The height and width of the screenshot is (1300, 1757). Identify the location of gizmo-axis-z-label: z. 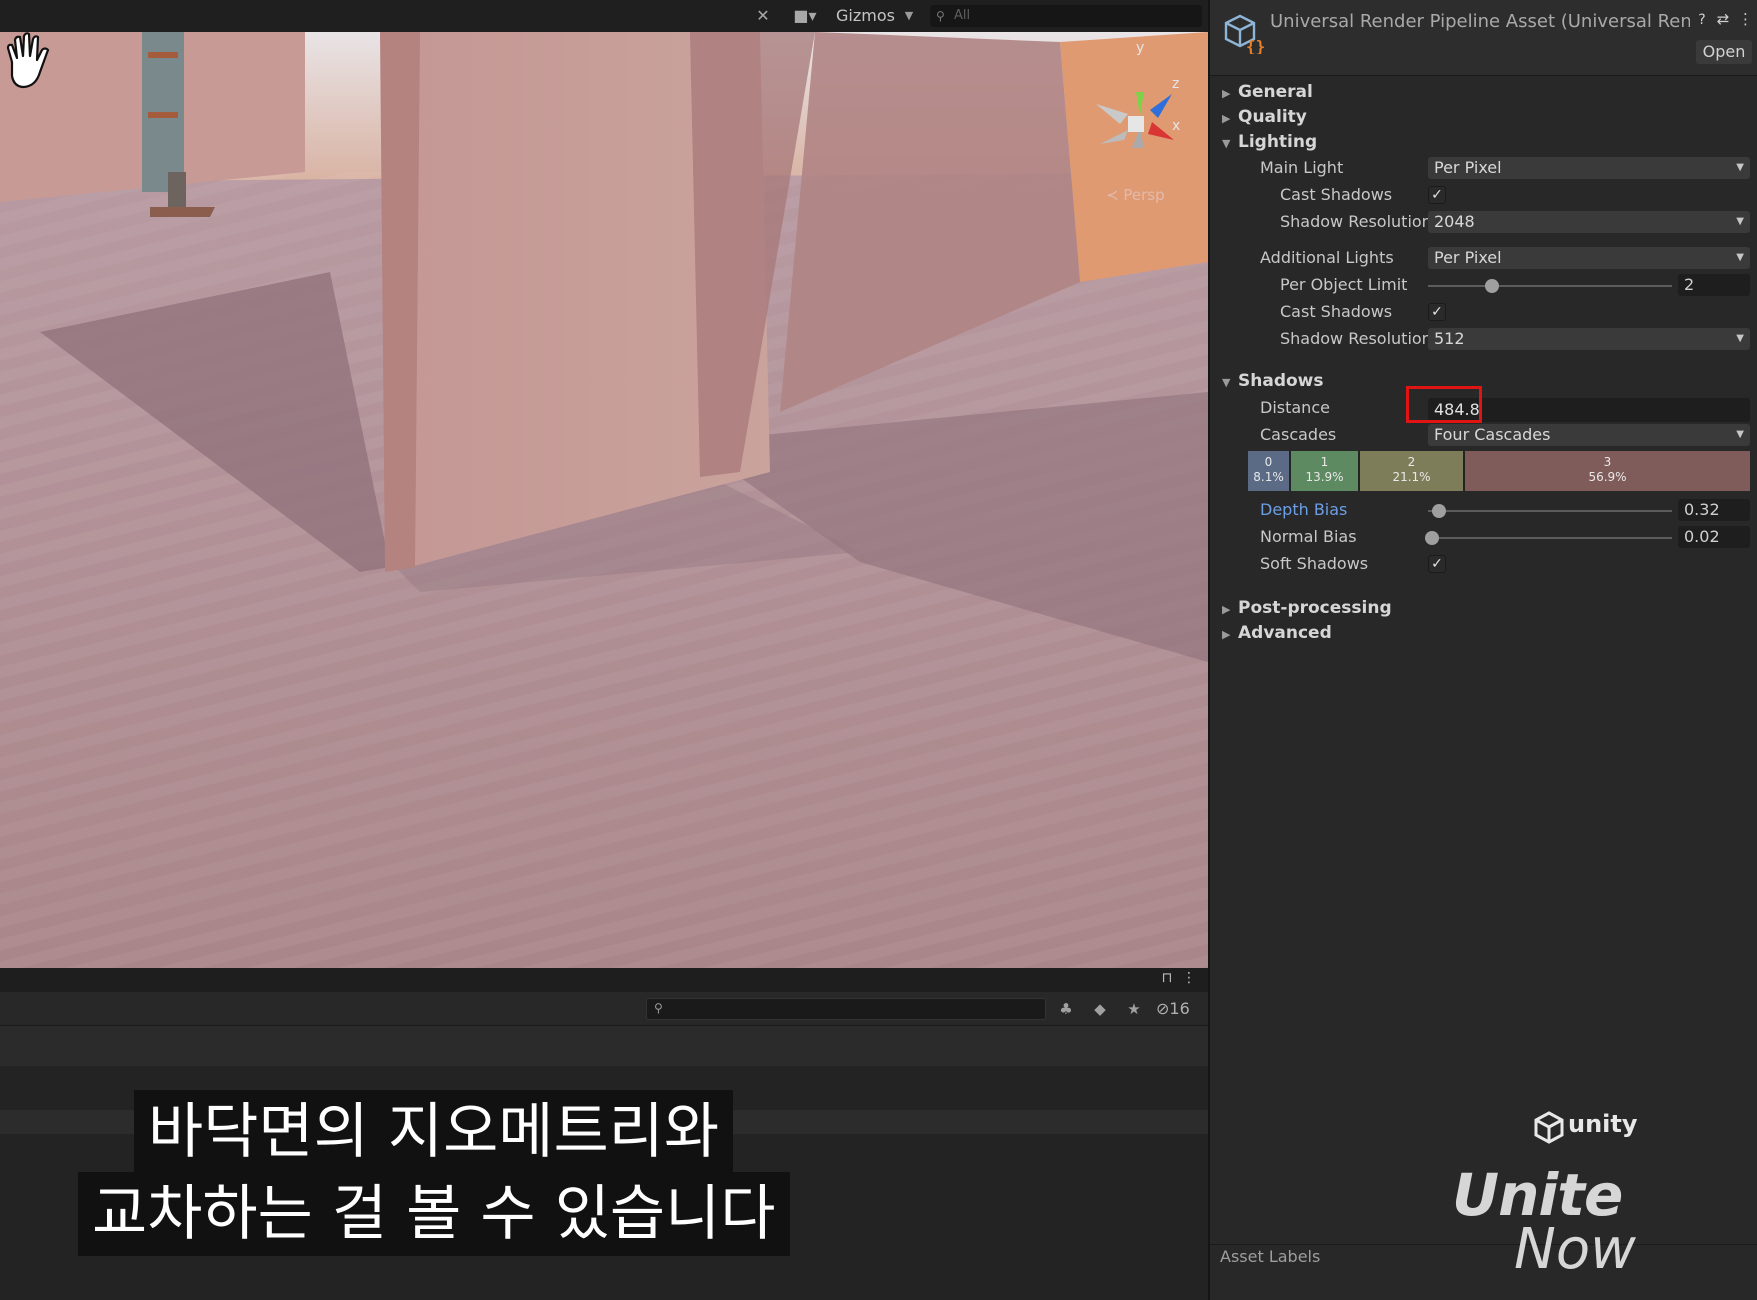
(1176, 84).